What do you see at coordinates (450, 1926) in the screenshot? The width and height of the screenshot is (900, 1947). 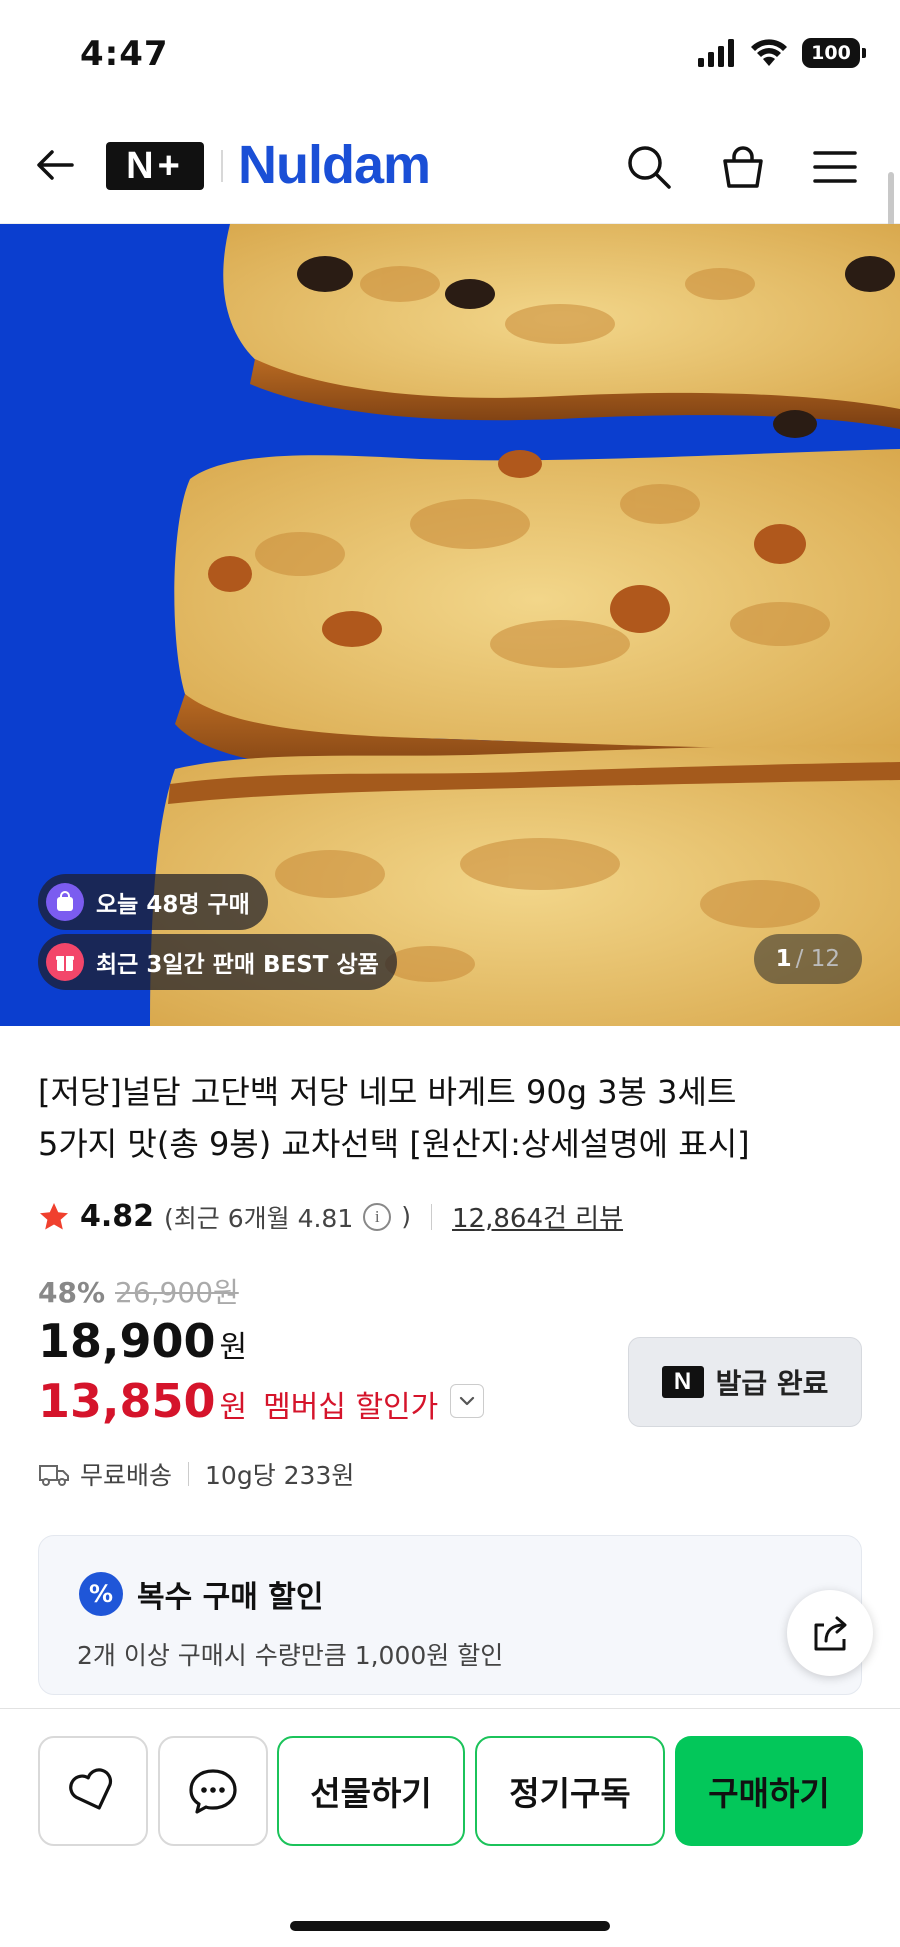 I see `home-indicator` at bounding box center [450, 1926].